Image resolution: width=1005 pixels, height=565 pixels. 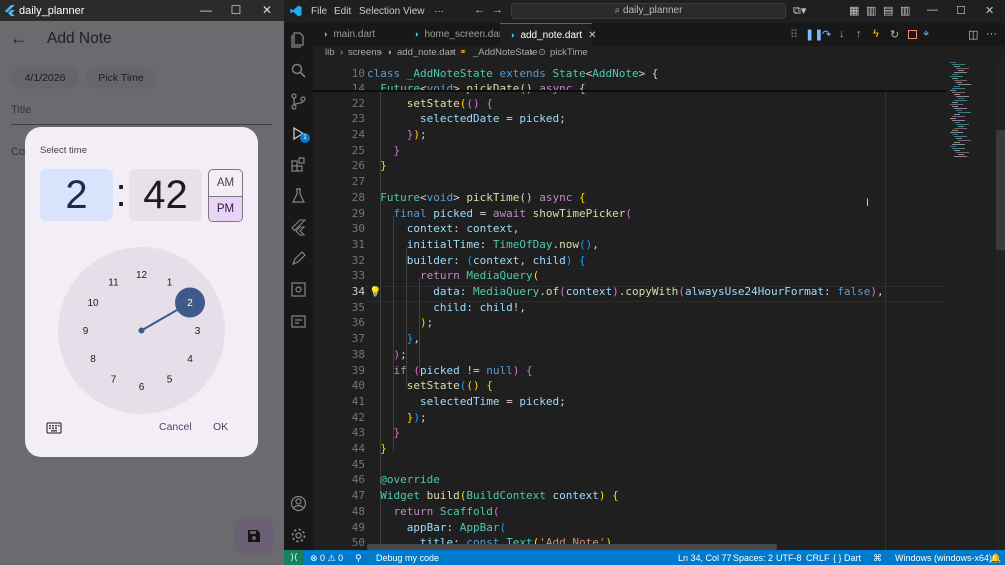 I want to click on keyboard-icon, so click(x=54, y=428).